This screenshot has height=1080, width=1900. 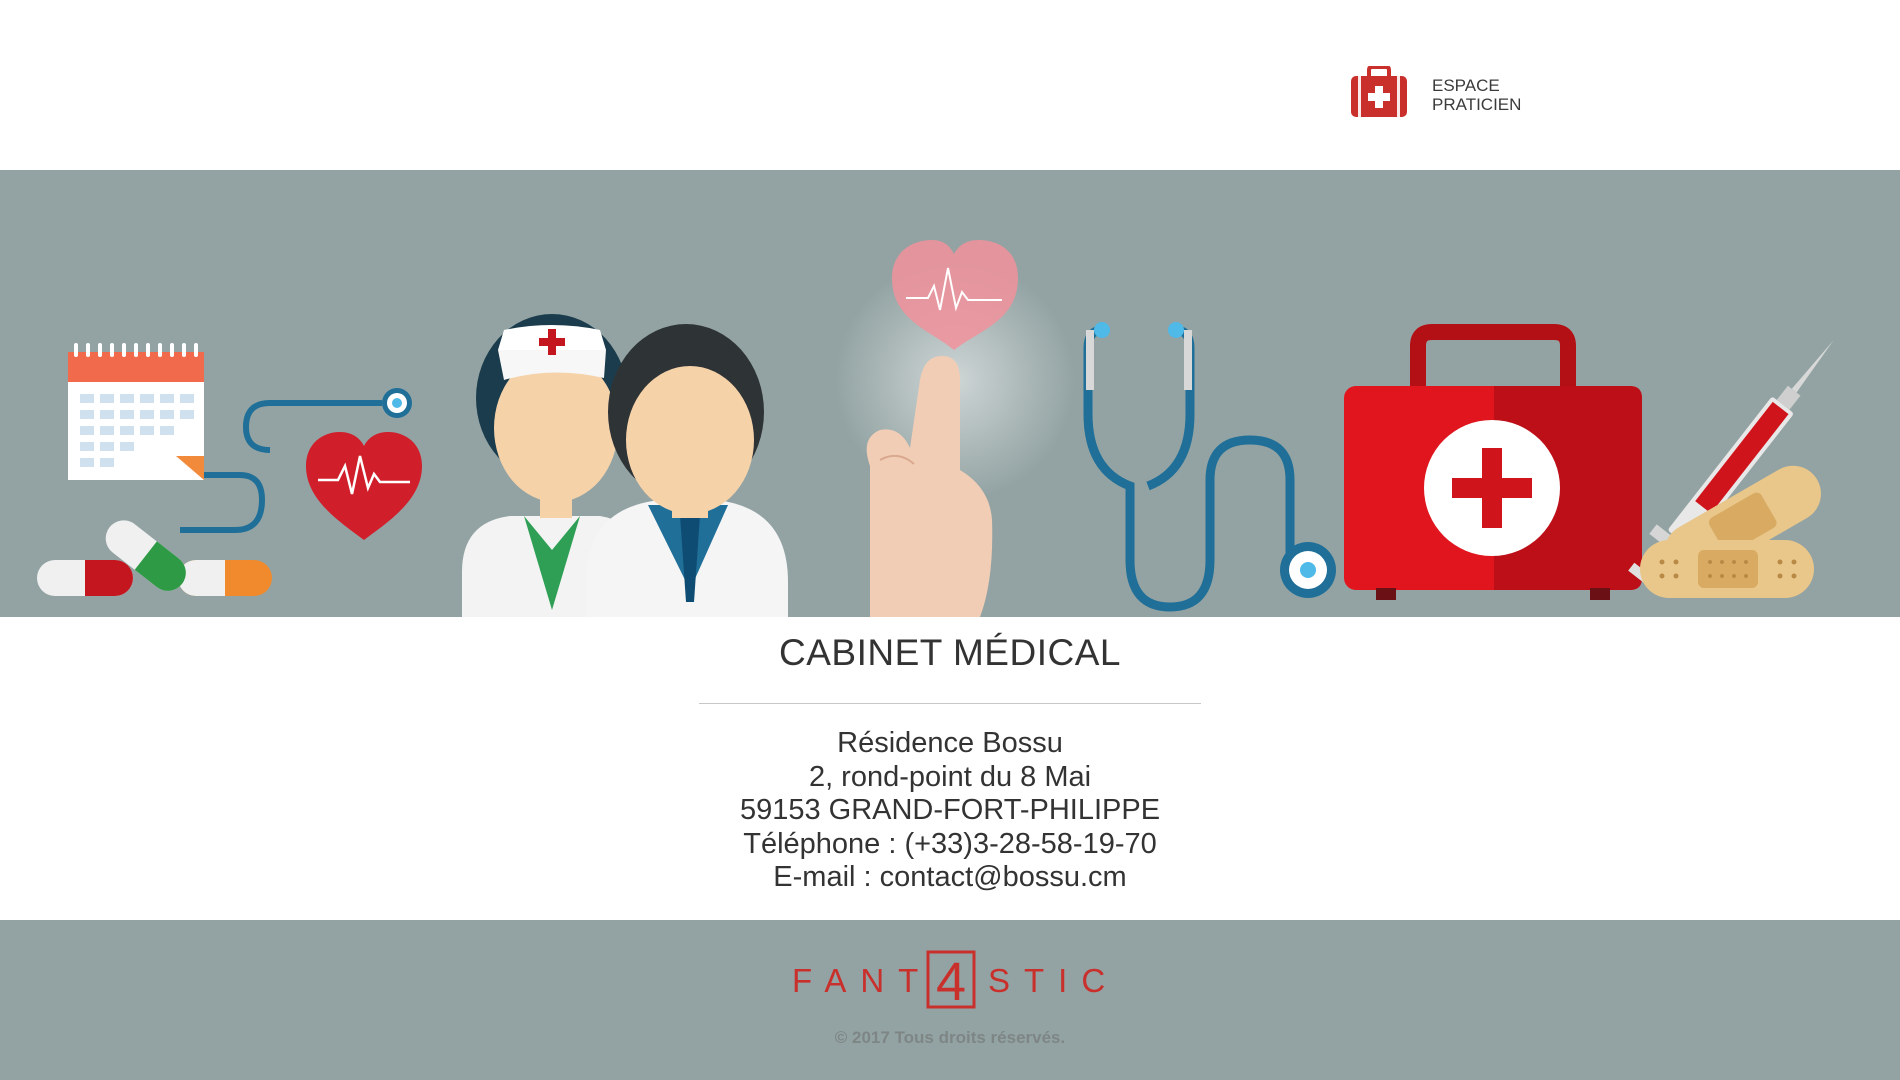 What do you see at coordinates (154, 558) in the screenshot?
I see `pills-icon` at bounding box center [154, 558].